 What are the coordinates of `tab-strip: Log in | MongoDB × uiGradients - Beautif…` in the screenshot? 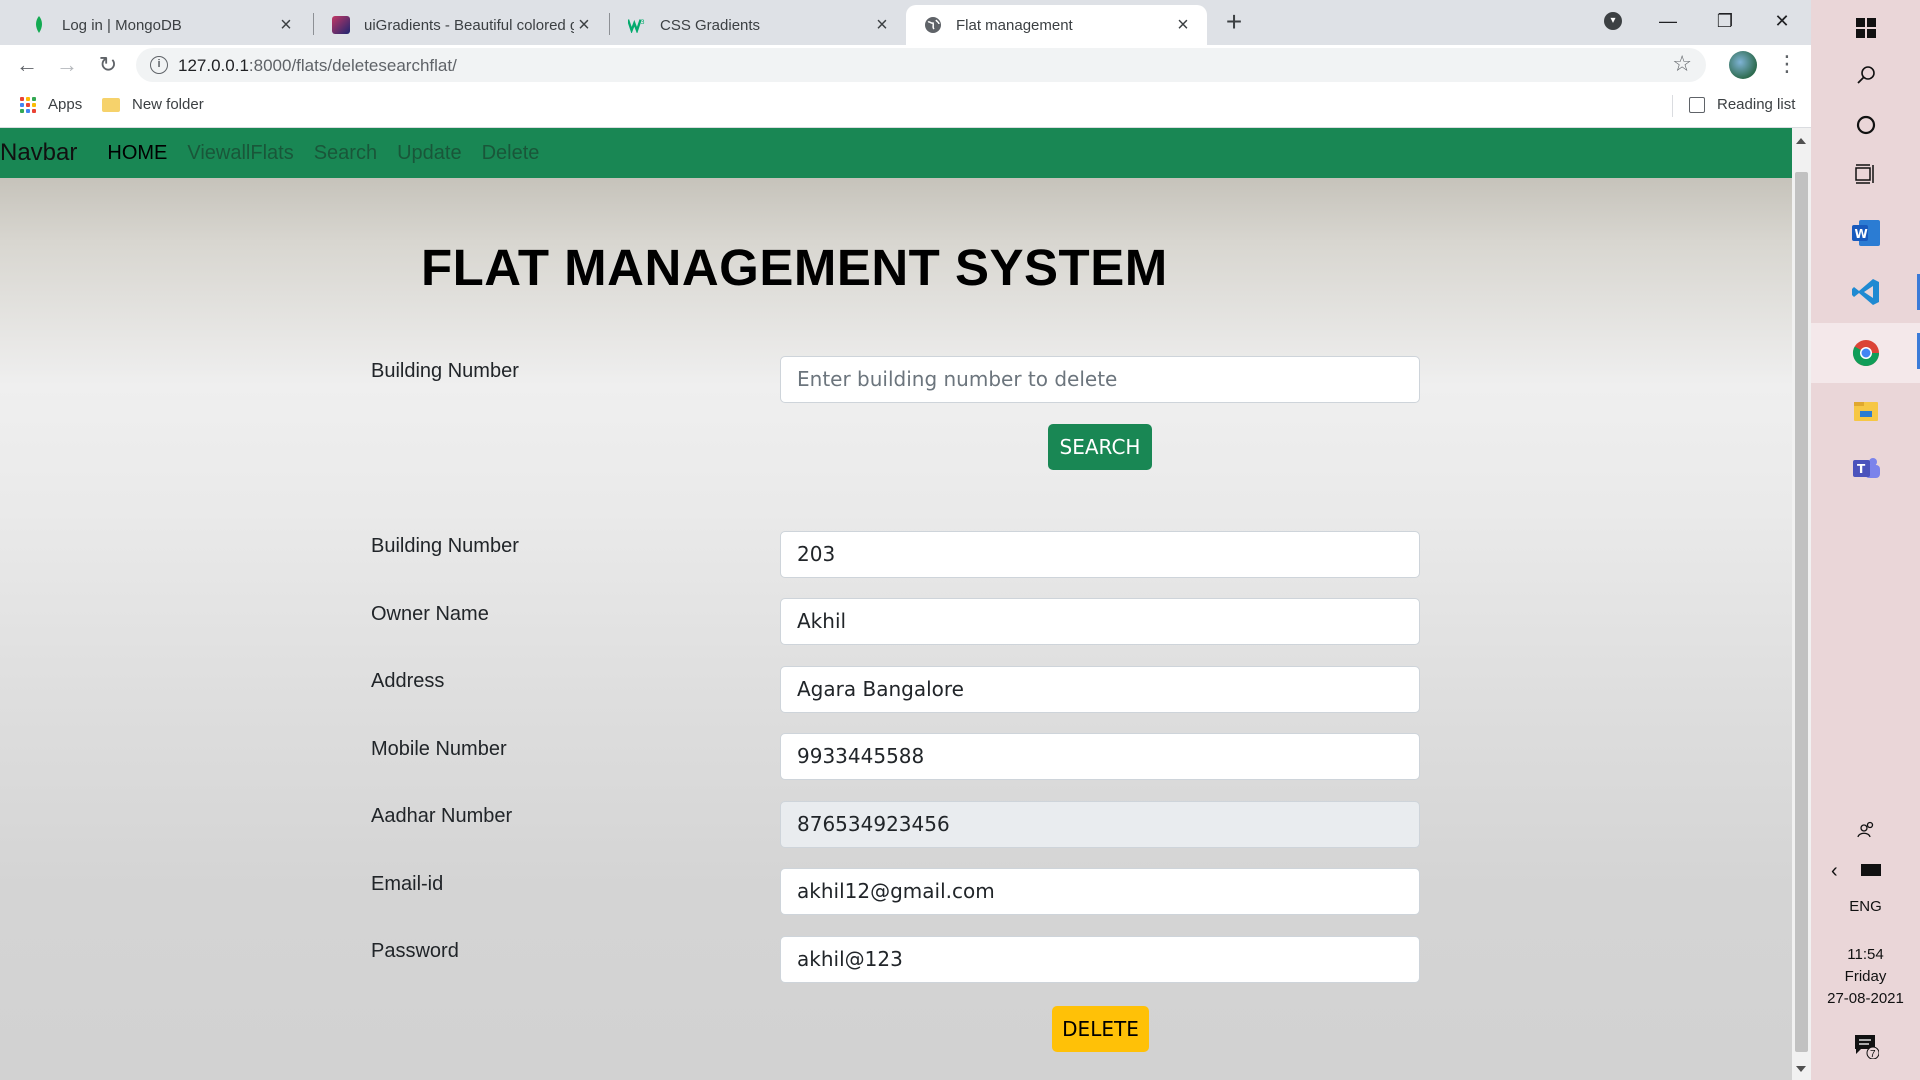 It's located at (905, 22).